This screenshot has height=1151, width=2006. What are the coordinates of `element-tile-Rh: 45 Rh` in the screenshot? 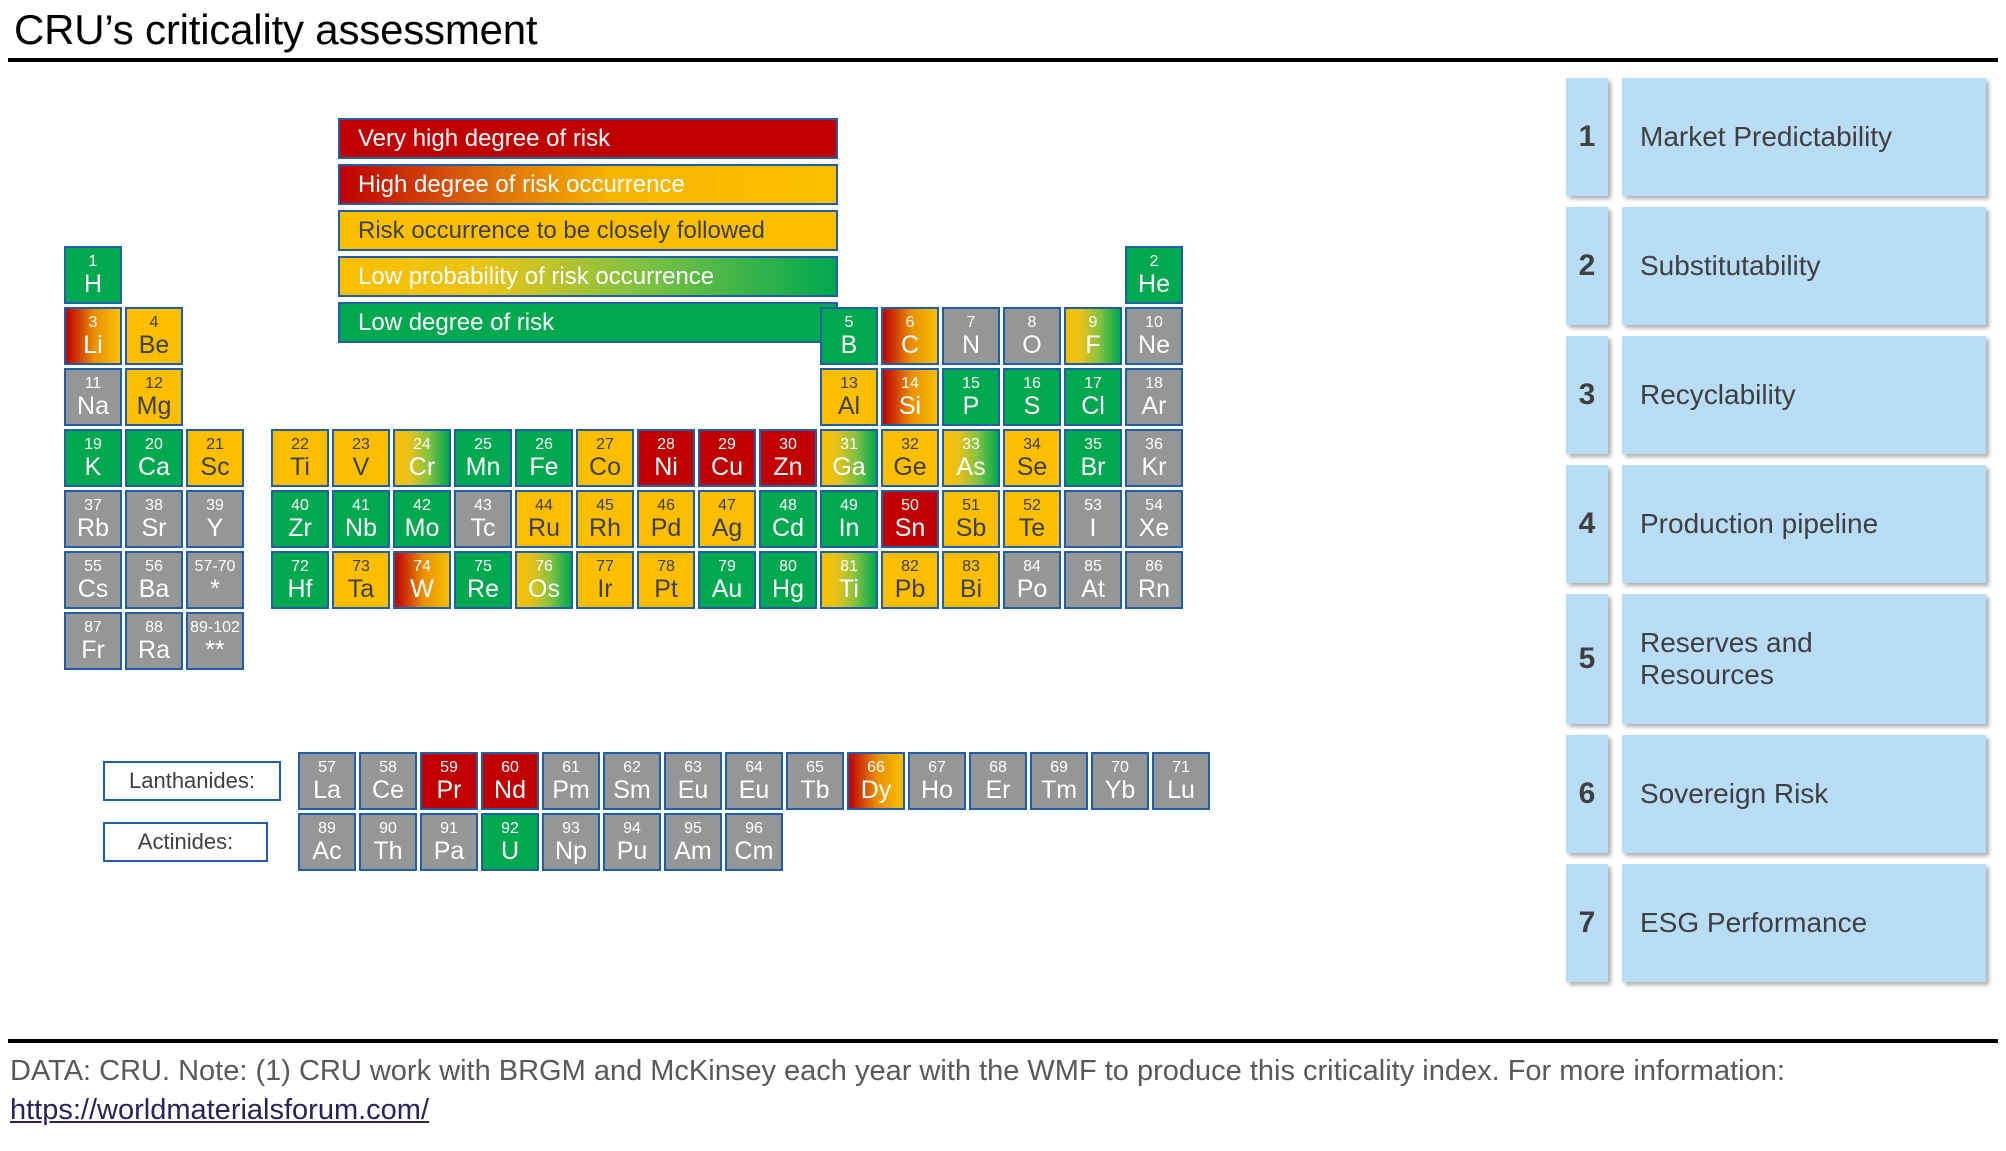 It's located at (605, 519).